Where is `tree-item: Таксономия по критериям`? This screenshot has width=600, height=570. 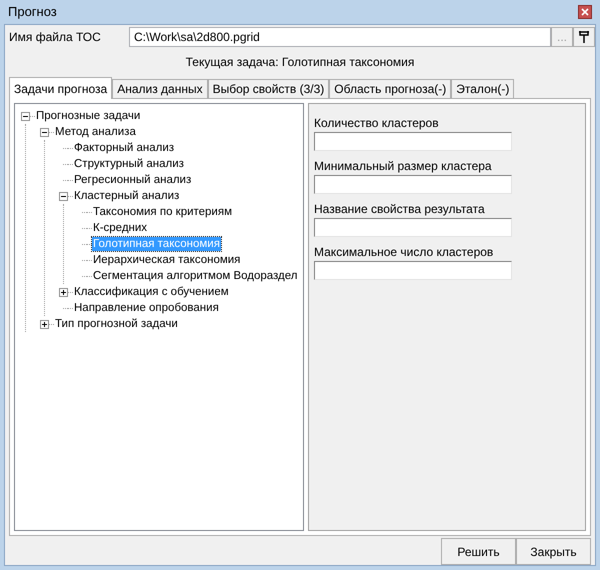 tree-item: Таксономия по критериям is located at coordinates (162, 212).